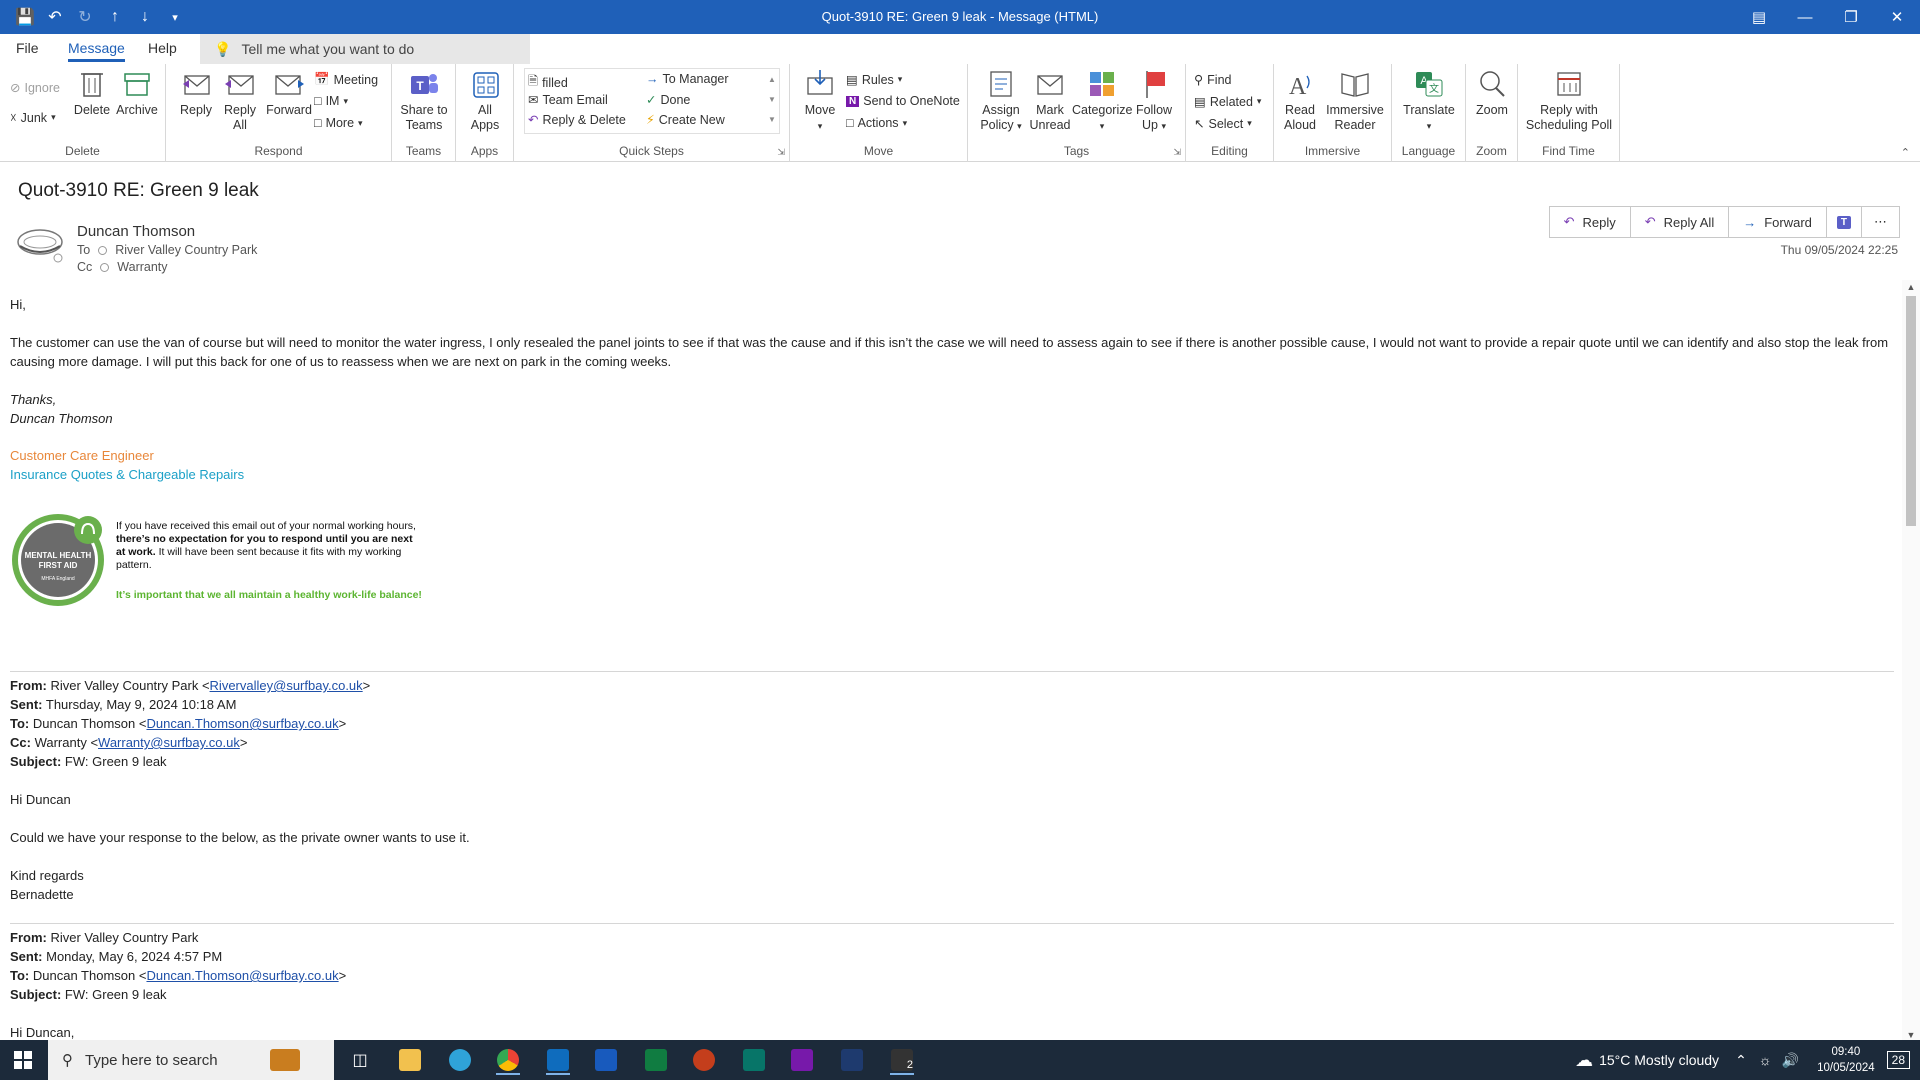 The image size is (1920, 1080). I want to click on minimize-button: —, so click(1805, 17).